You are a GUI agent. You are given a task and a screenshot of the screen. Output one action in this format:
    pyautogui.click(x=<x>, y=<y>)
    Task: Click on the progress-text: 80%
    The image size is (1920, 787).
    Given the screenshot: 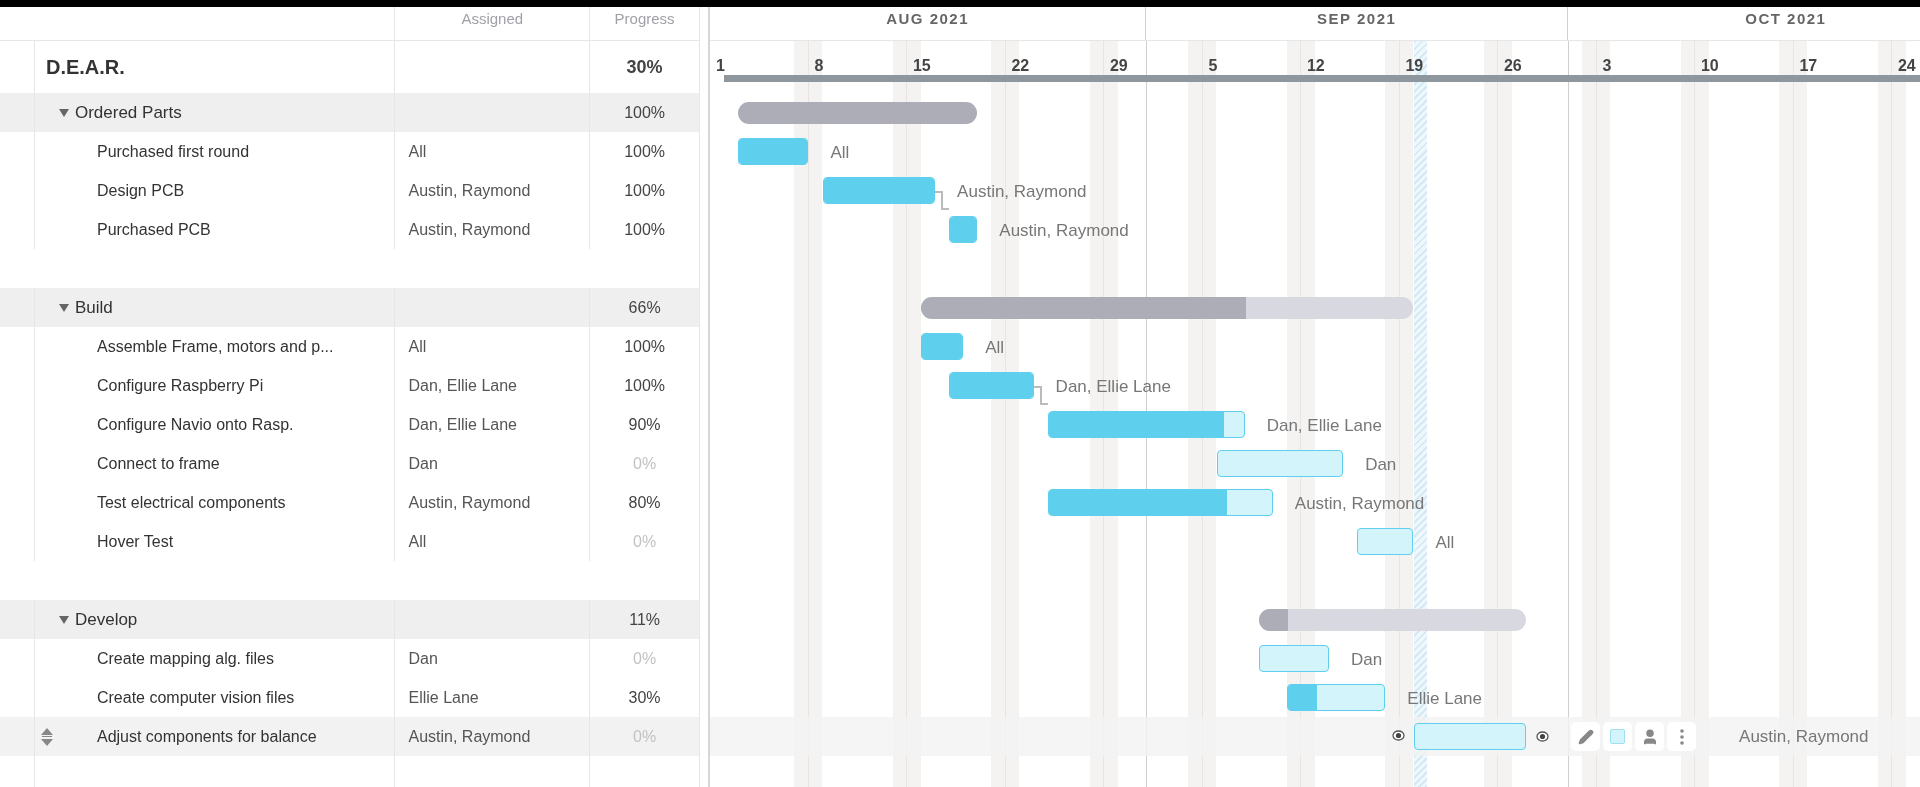 What is the action you would take?
    pyautogui.click(x=644, y=502)
    